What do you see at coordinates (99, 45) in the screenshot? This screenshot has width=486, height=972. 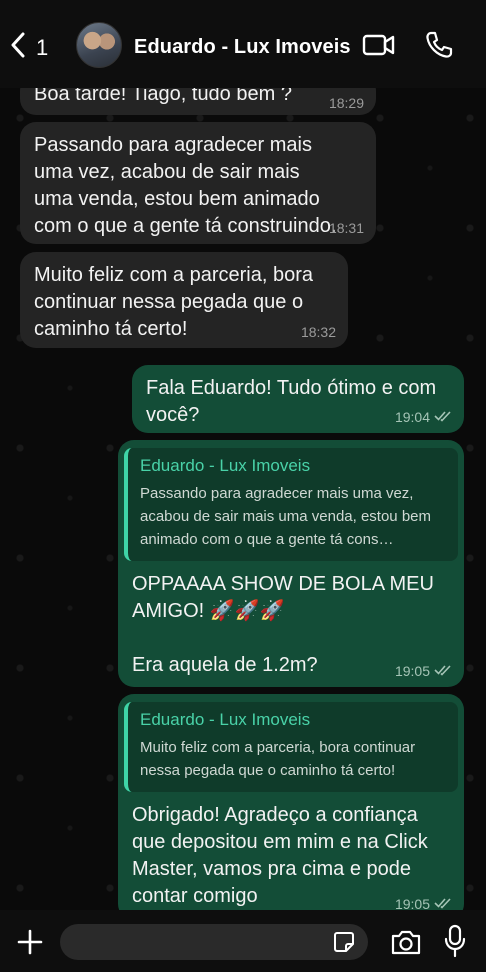 I see `avatar` at bounding box center [99, 45].